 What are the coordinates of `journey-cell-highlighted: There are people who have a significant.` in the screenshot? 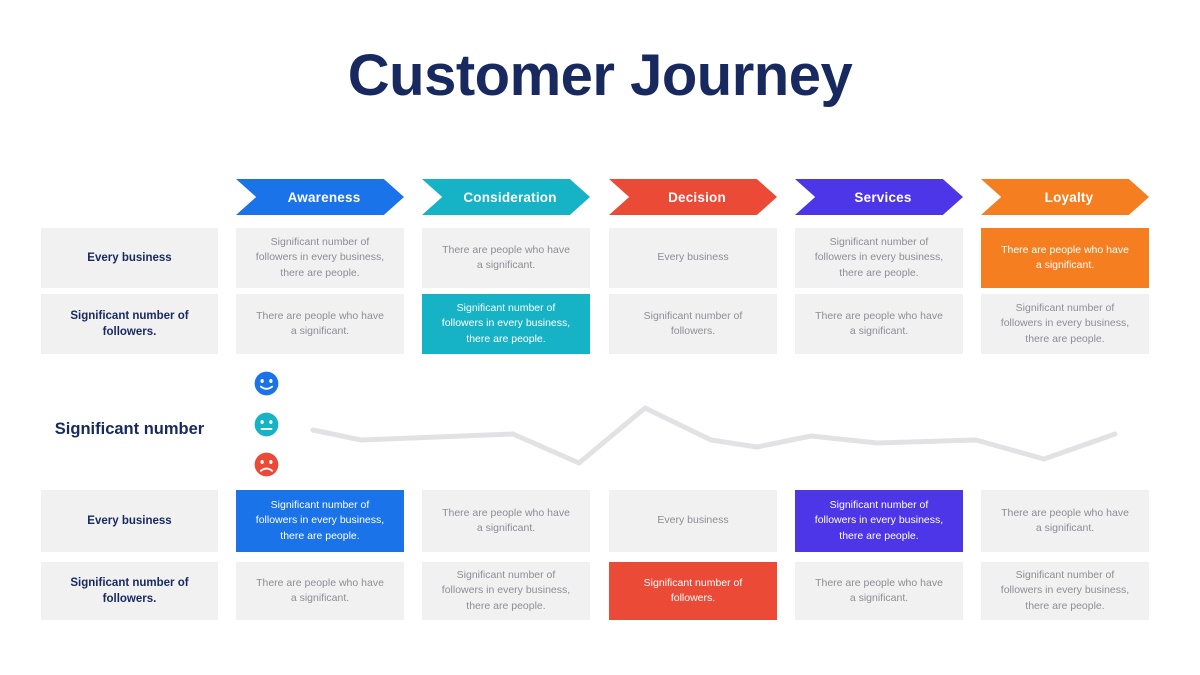 It's located at (1065, 258).